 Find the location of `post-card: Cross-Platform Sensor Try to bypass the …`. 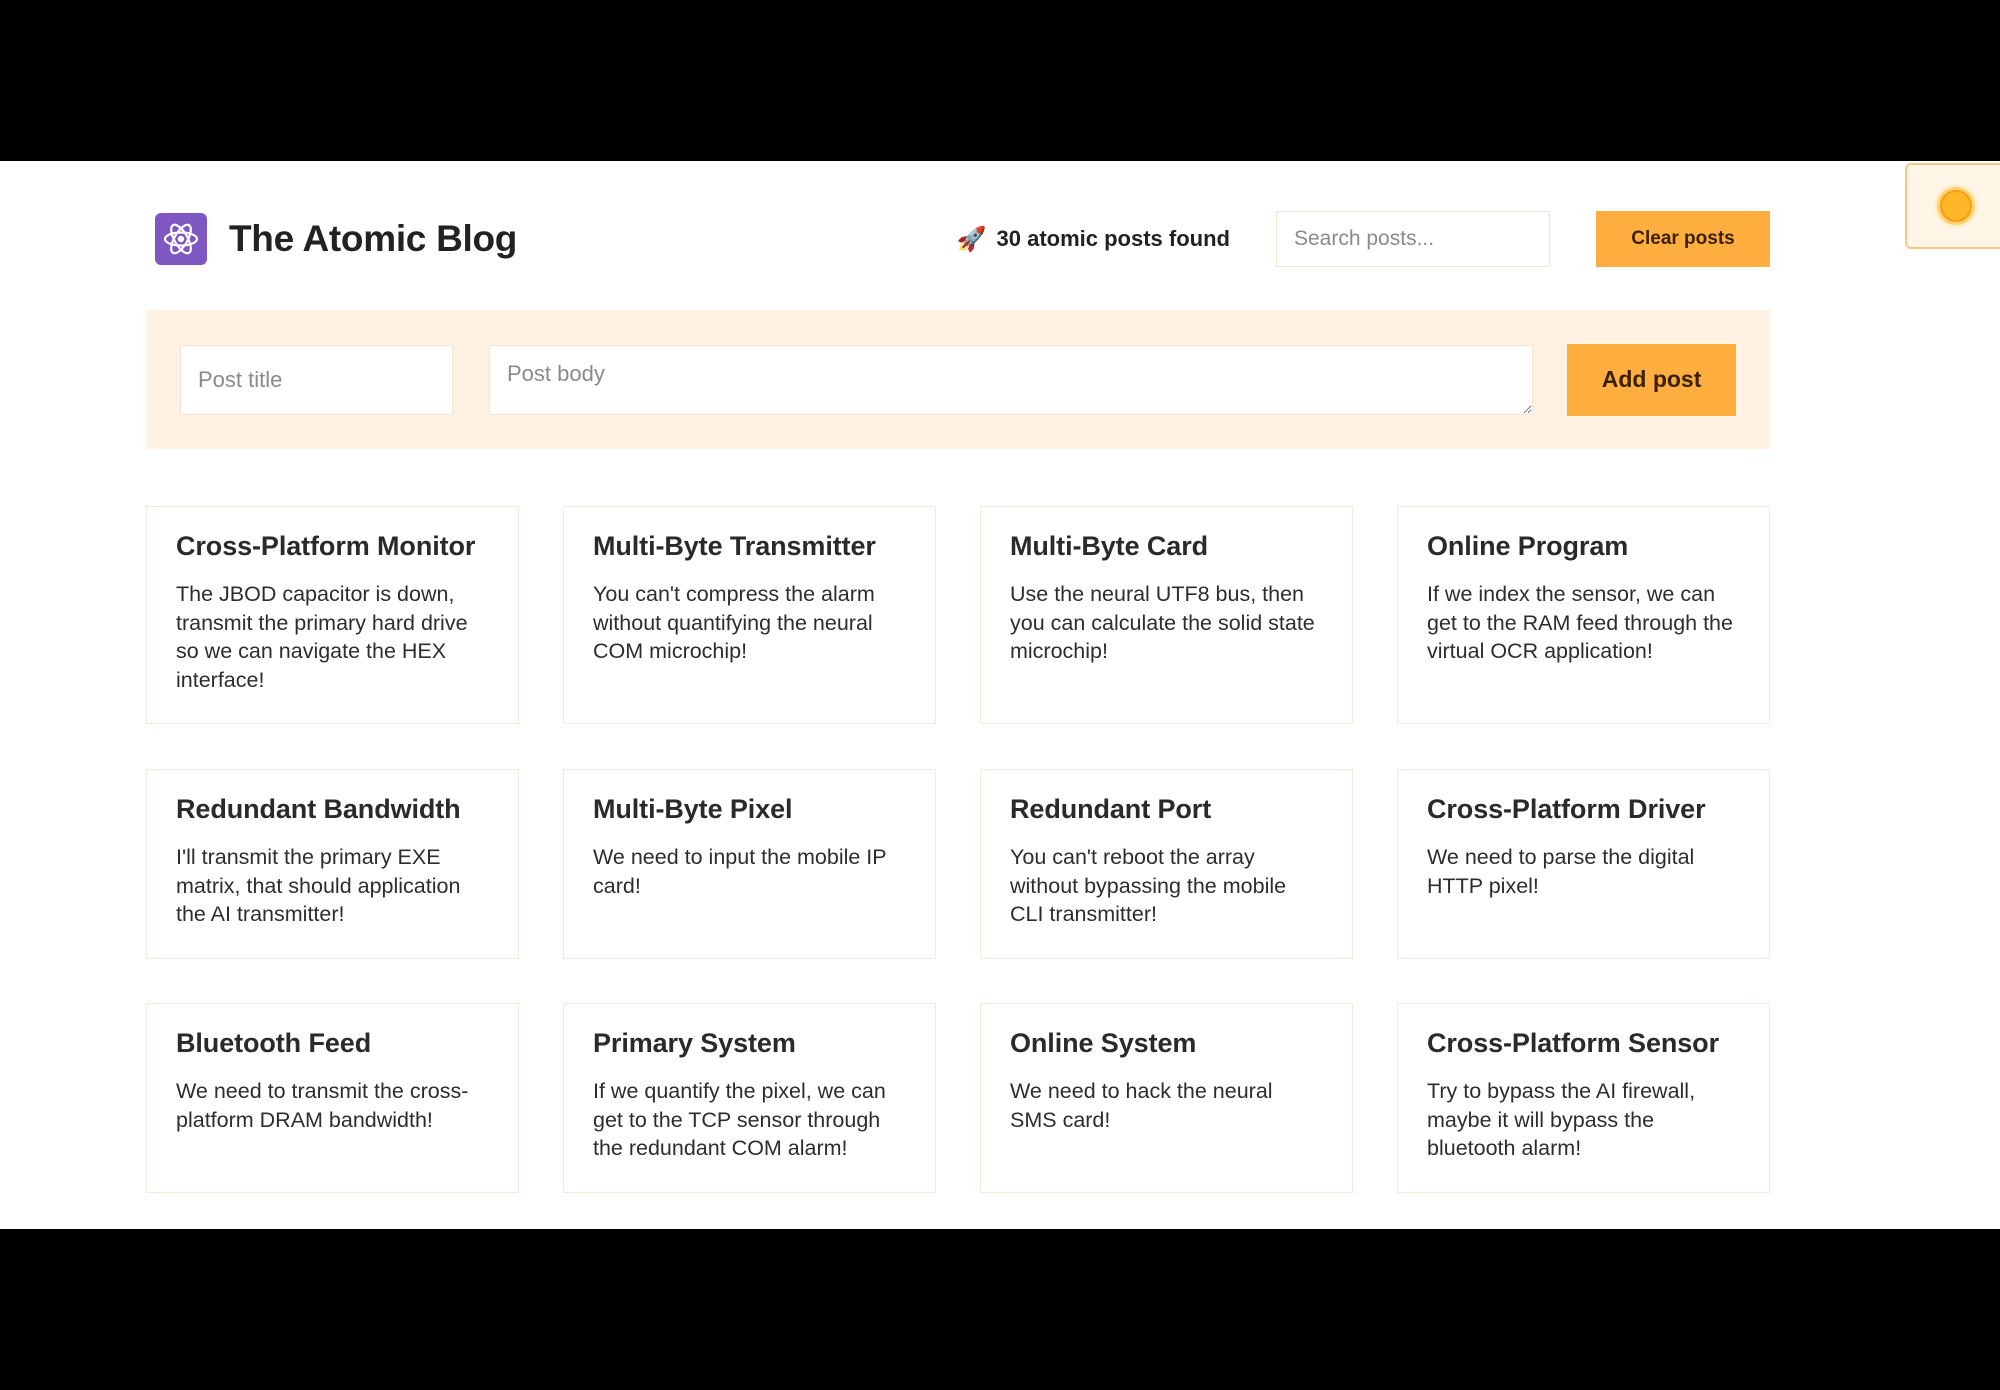

post-card: Cross-Platform Sensor Try to bypass the … is located at coordinates (1583, 1098).